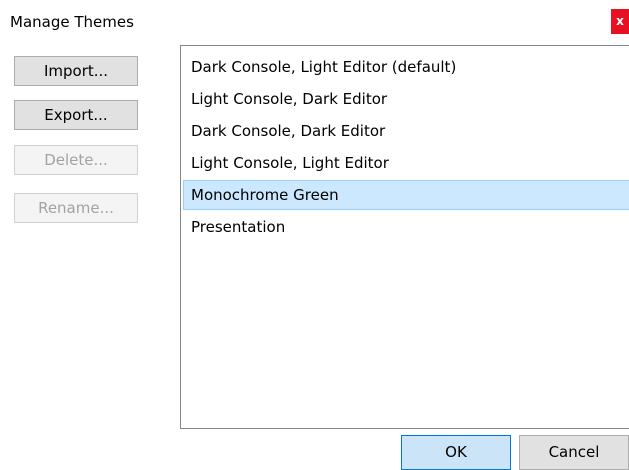 This screenshot has width=629, height=470. Describe the element at coordinates (406, 131) in the screenshot. I see `list-item: Dark Console, Dark Editor` at that location.